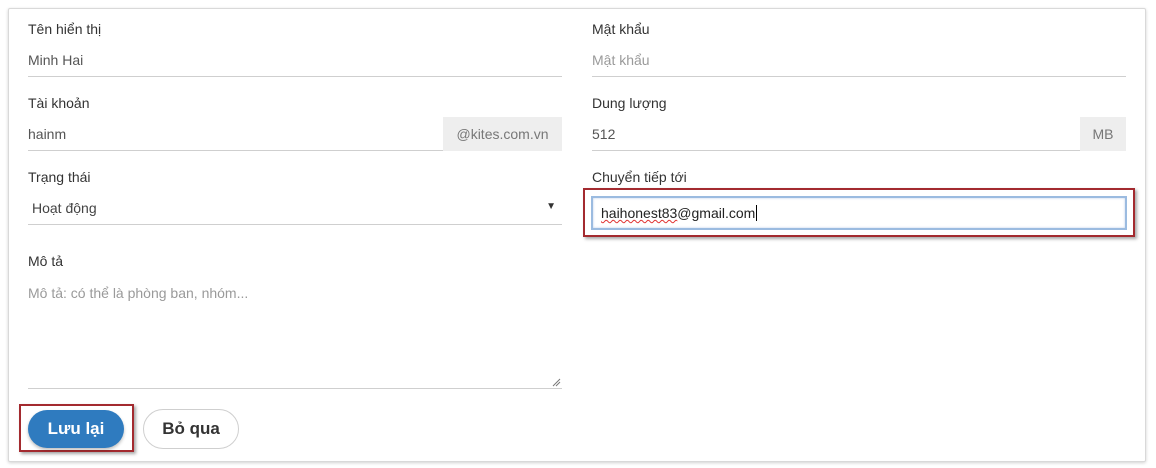 The width and height of the screenshot is (1156, 468). I want to click on forward-domain-text: @gmail.com, so click(716, 213).